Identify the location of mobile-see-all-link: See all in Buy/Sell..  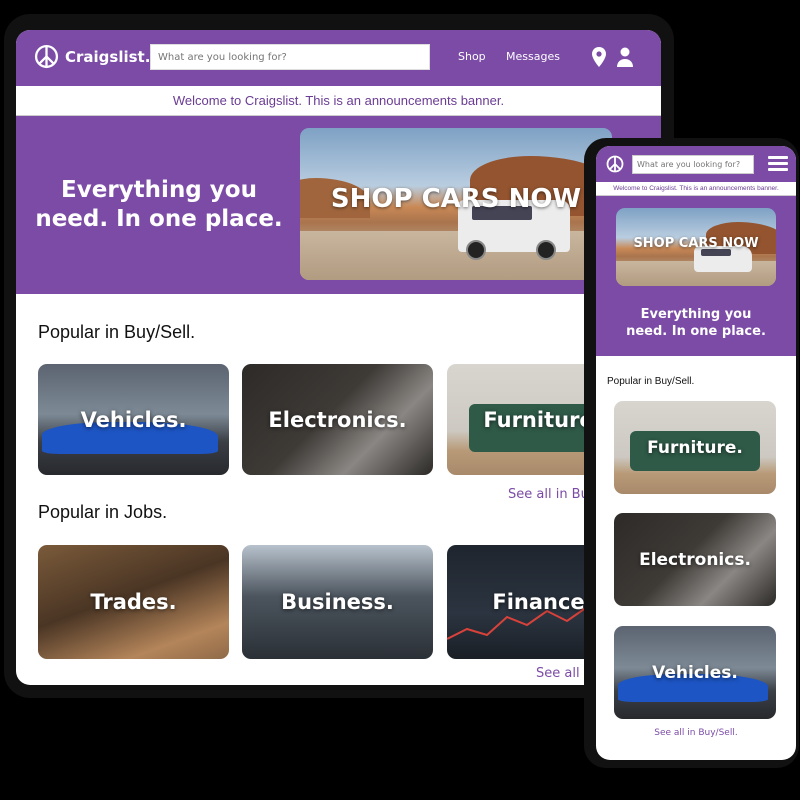
(696, 733).